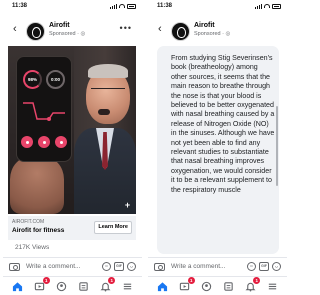 This screenshot has width=320, height=295. I want to click on progress-ring-percent: 98%, so click(32, 79).